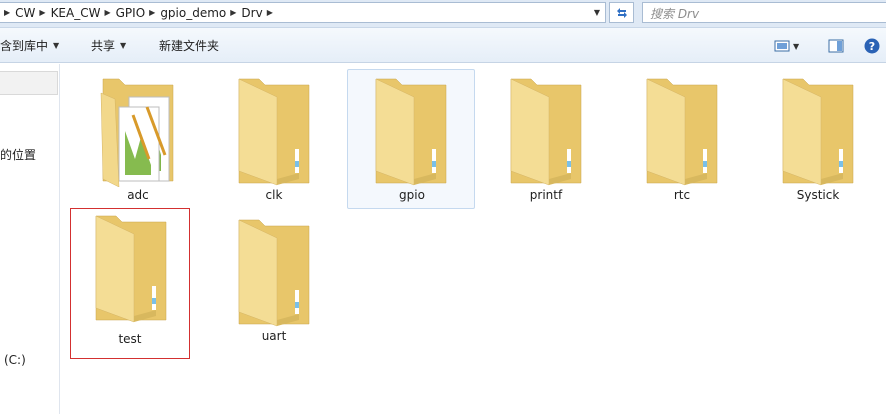 The height and width of the screenshot is (414, 886). Describe the element at coordinates (15, 360) in the screenshot. I see `nav-item-local-disk-c: (C:)` at that location.